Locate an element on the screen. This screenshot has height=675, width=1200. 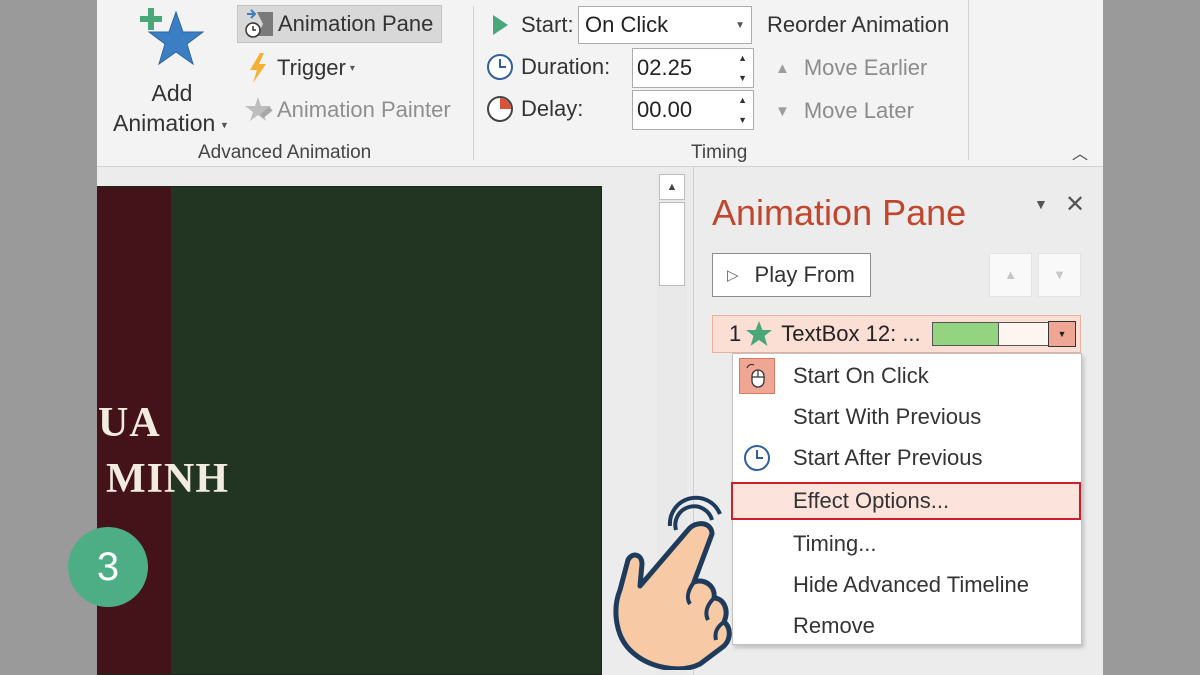
pane-options-icon: ▼ is located at coordinates (1041, 204).